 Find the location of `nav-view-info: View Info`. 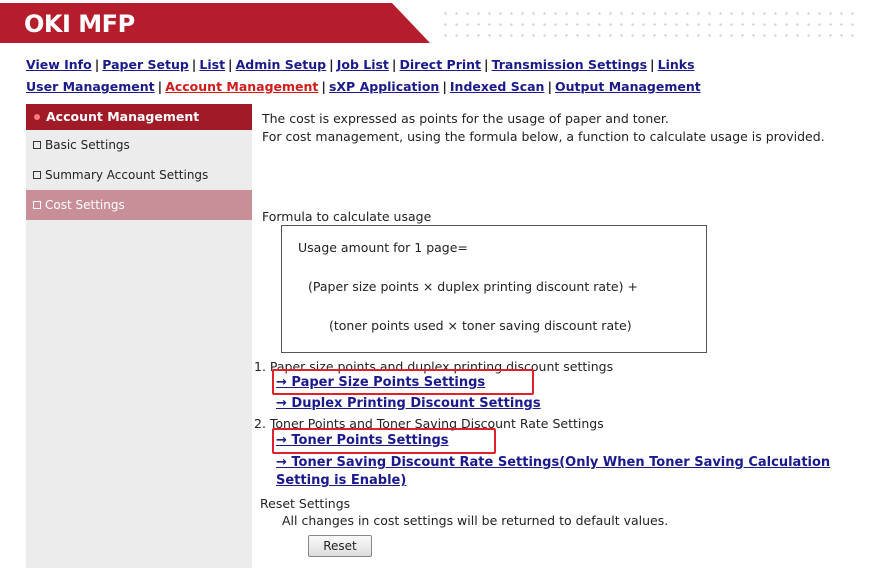

nav-view-info: View Info is located at coordinates (59, 64).